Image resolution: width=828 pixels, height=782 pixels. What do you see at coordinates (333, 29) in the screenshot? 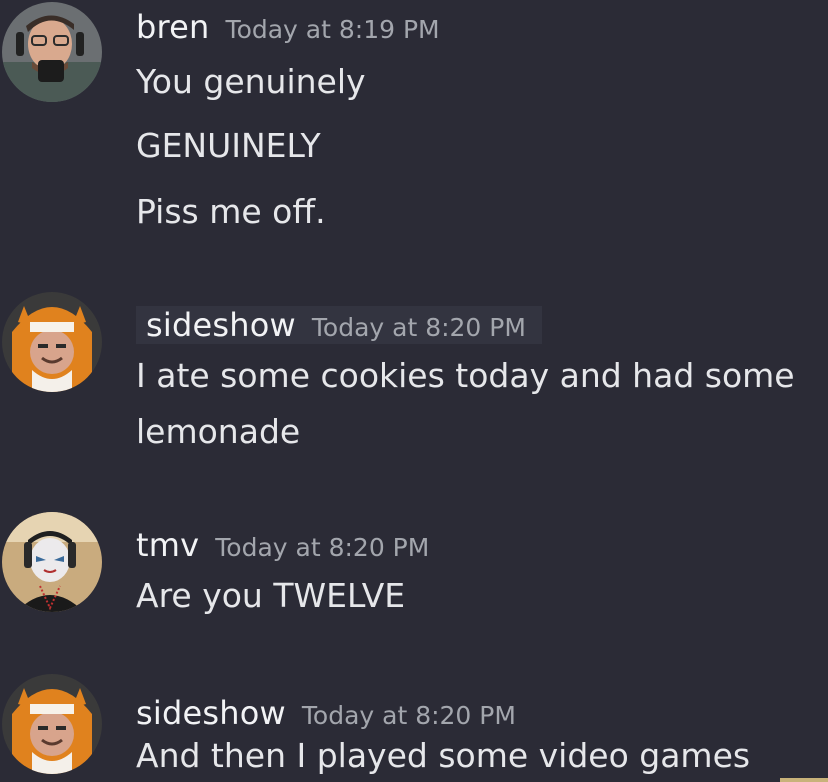
I see `timestamp: Today at 8:19 PM` at bounding box center [333, 29].